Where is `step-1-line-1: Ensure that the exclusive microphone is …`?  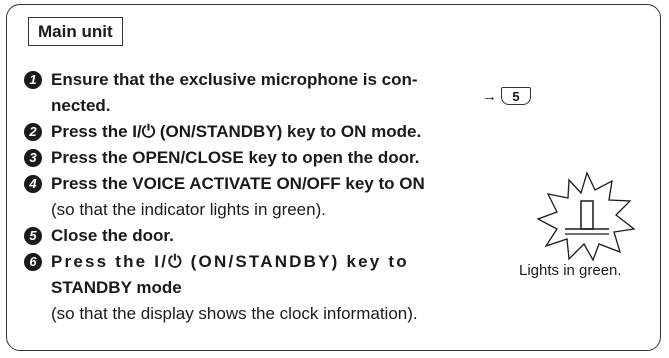 step-1-line-1: Ensure that the exclusive microphone is … is located at coordinates (234, 79).